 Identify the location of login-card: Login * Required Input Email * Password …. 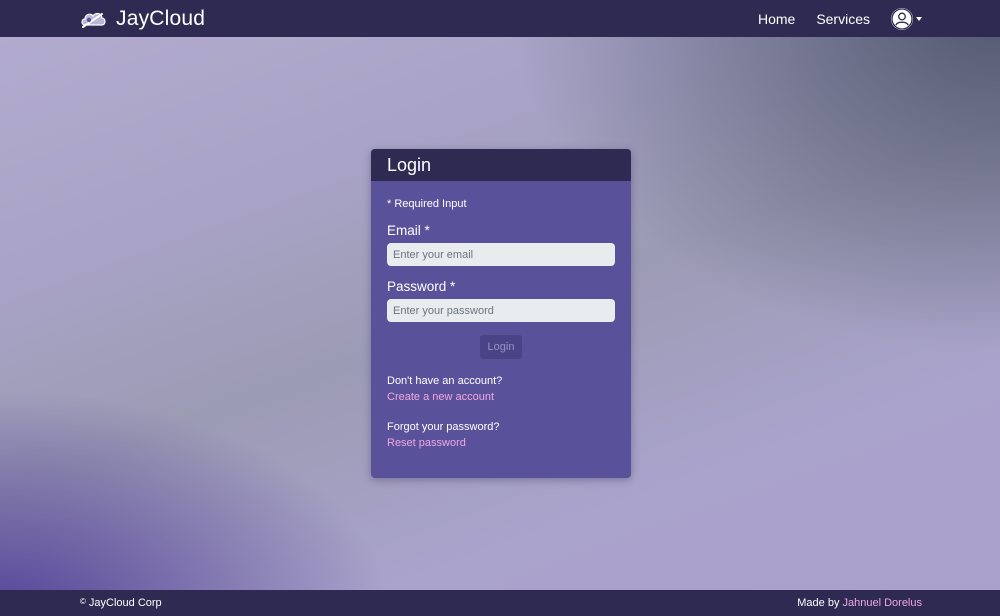
(501, 313).